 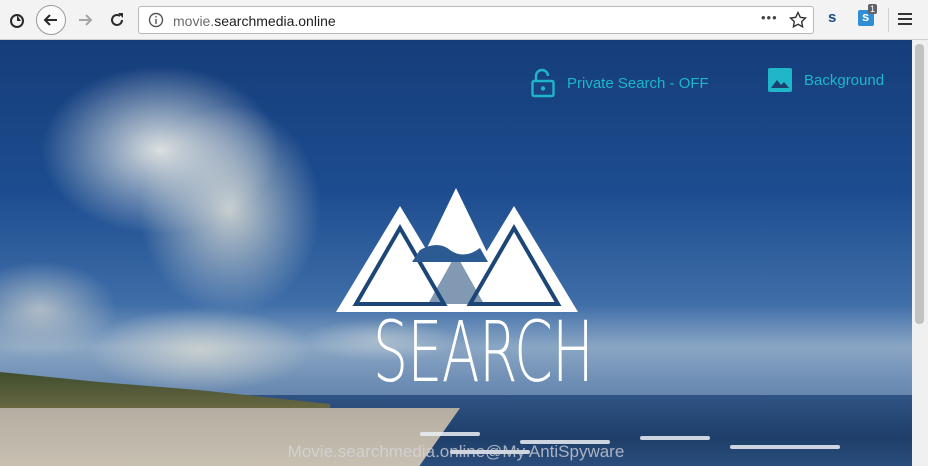 I want to click on hamburger-menu-icon, so click(x=905, y=21).